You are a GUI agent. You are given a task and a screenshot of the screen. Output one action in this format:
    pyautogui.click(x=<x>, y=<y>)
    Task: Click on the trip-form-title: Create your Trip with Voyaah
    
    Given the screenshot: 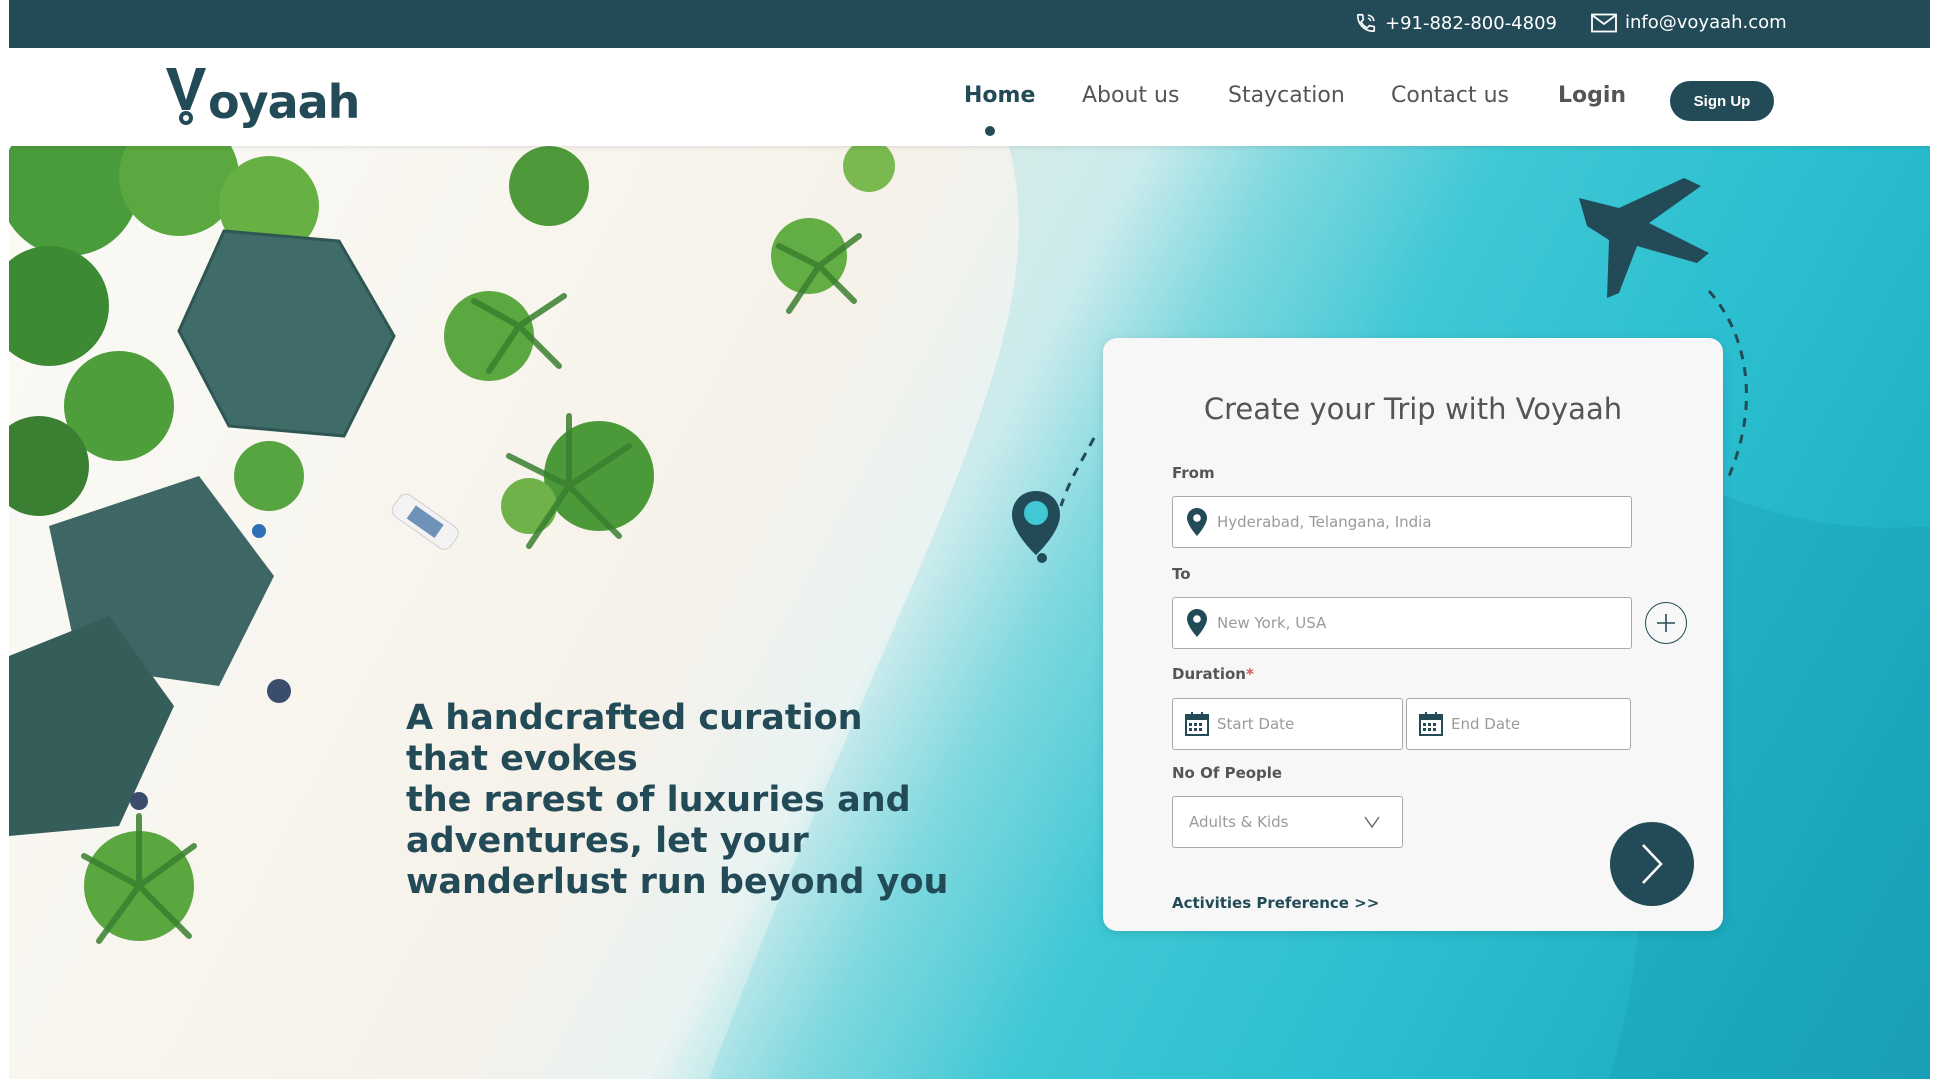 What is the action you would take?
    pyautogui.click(x=1413, y=409)
    